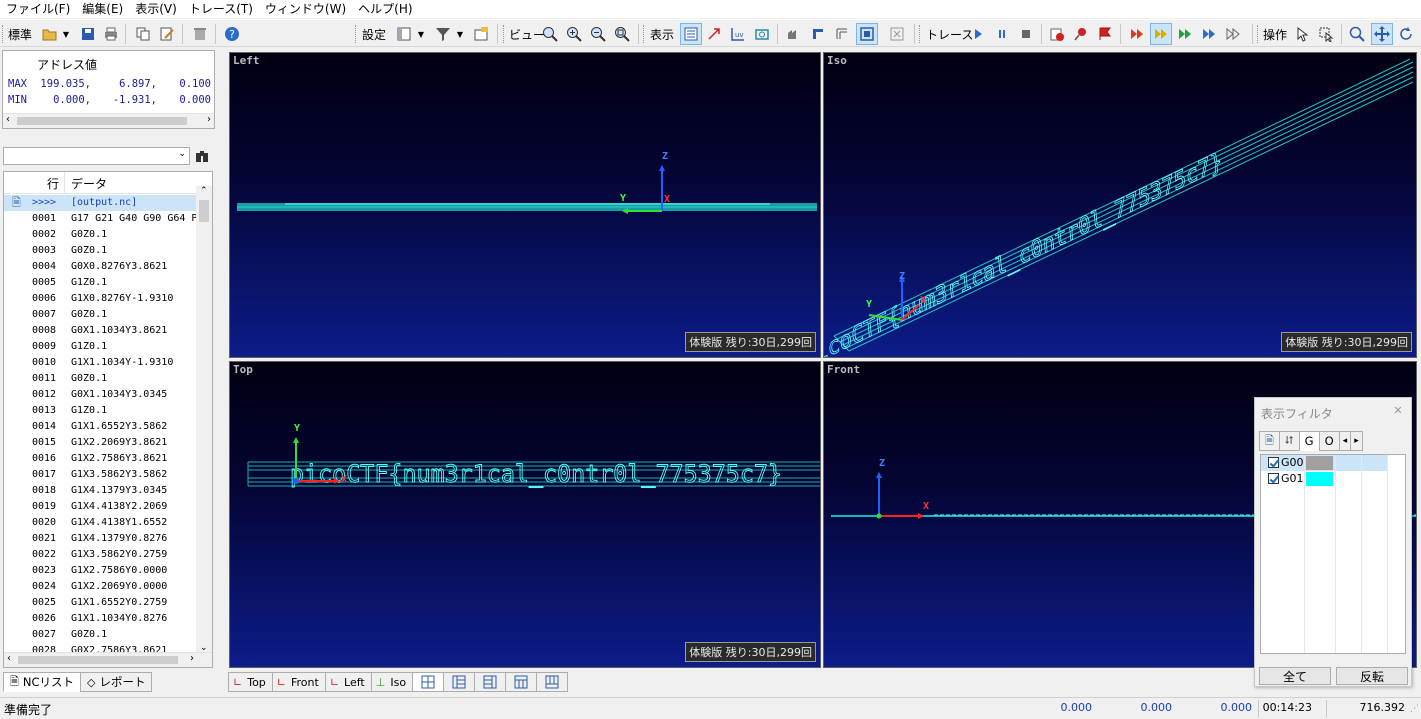  Describe the element at coordinates (192, 658) in the screenshot. I see `nc-scroll-right-icon: ›` at that location.